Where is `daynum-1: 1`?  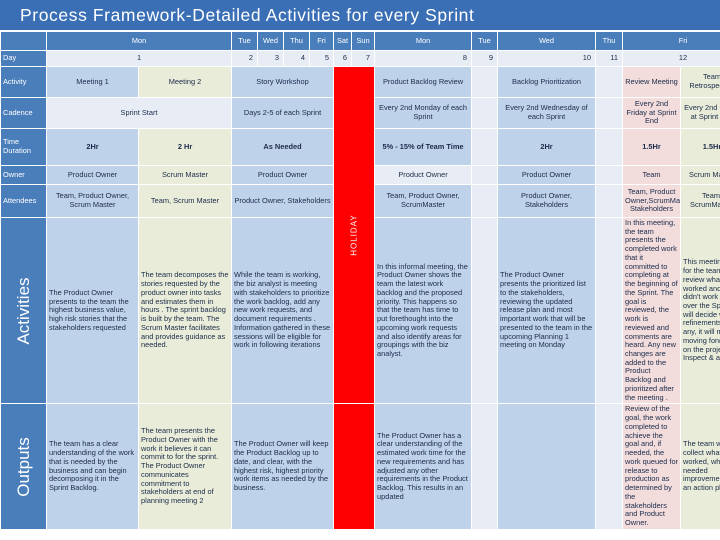
daynum-1: 1 is located at coordinates (139, 58).